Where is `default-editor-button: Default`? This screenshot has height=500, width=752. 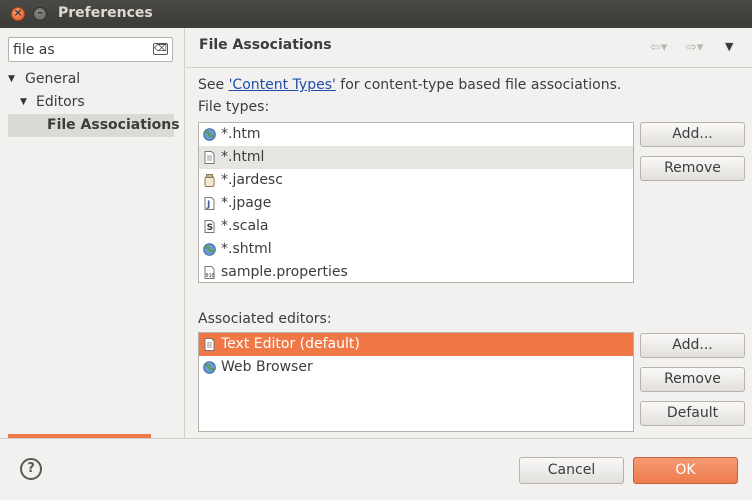 default-editor-button: Default is located at coordinates (692, 413).